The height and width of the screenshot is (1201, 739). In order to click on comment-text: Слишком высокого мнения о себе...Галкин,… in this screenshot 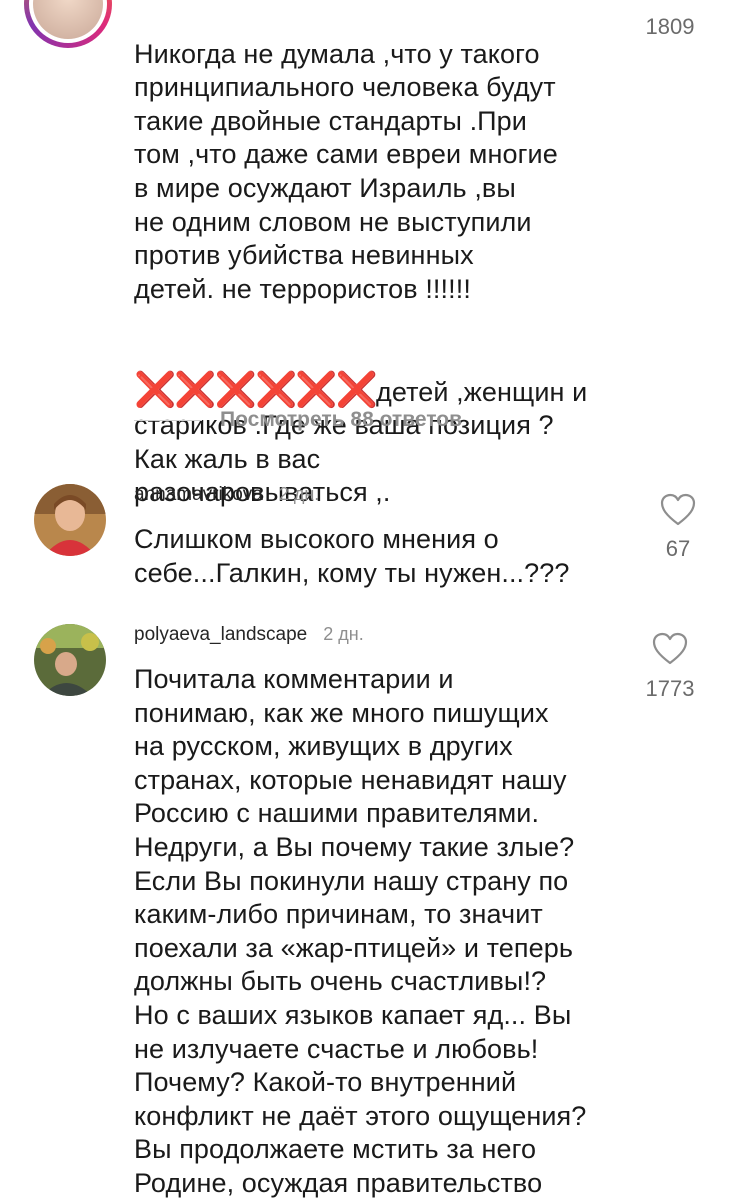, I will do `click(352, 556)`.